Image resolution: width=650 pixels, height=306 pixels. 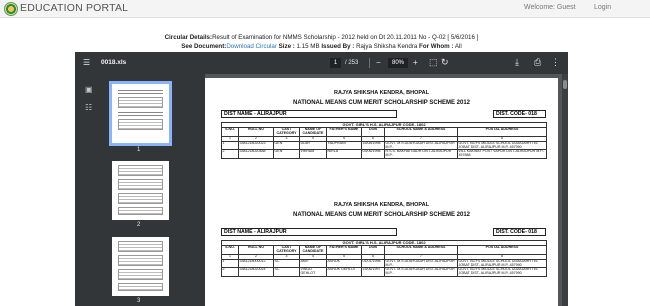 I want to click on login-link: Login, so click(x=602, y=7).